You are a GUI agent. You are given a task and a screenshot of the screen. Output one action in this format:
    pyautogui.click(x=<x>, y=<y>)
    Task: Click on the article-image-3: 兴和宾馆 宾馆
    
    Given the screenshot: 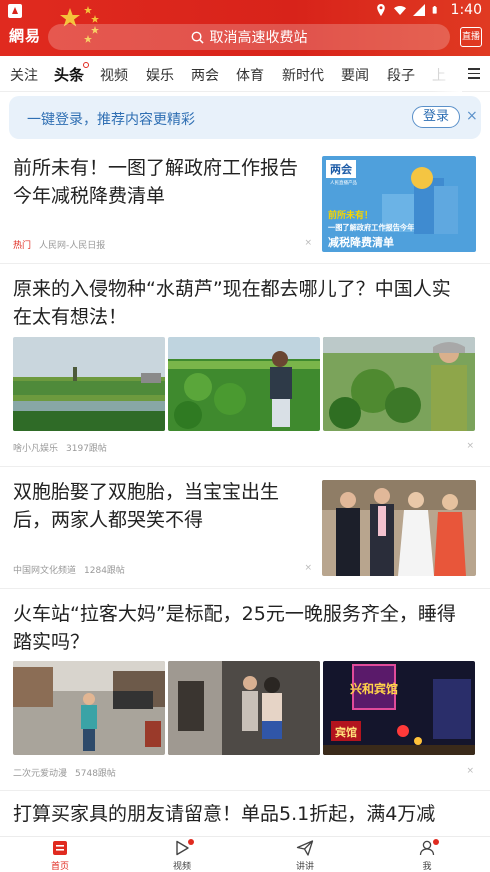 What is the action you would take?
    pyautogui.click(x=399, y=708)
    